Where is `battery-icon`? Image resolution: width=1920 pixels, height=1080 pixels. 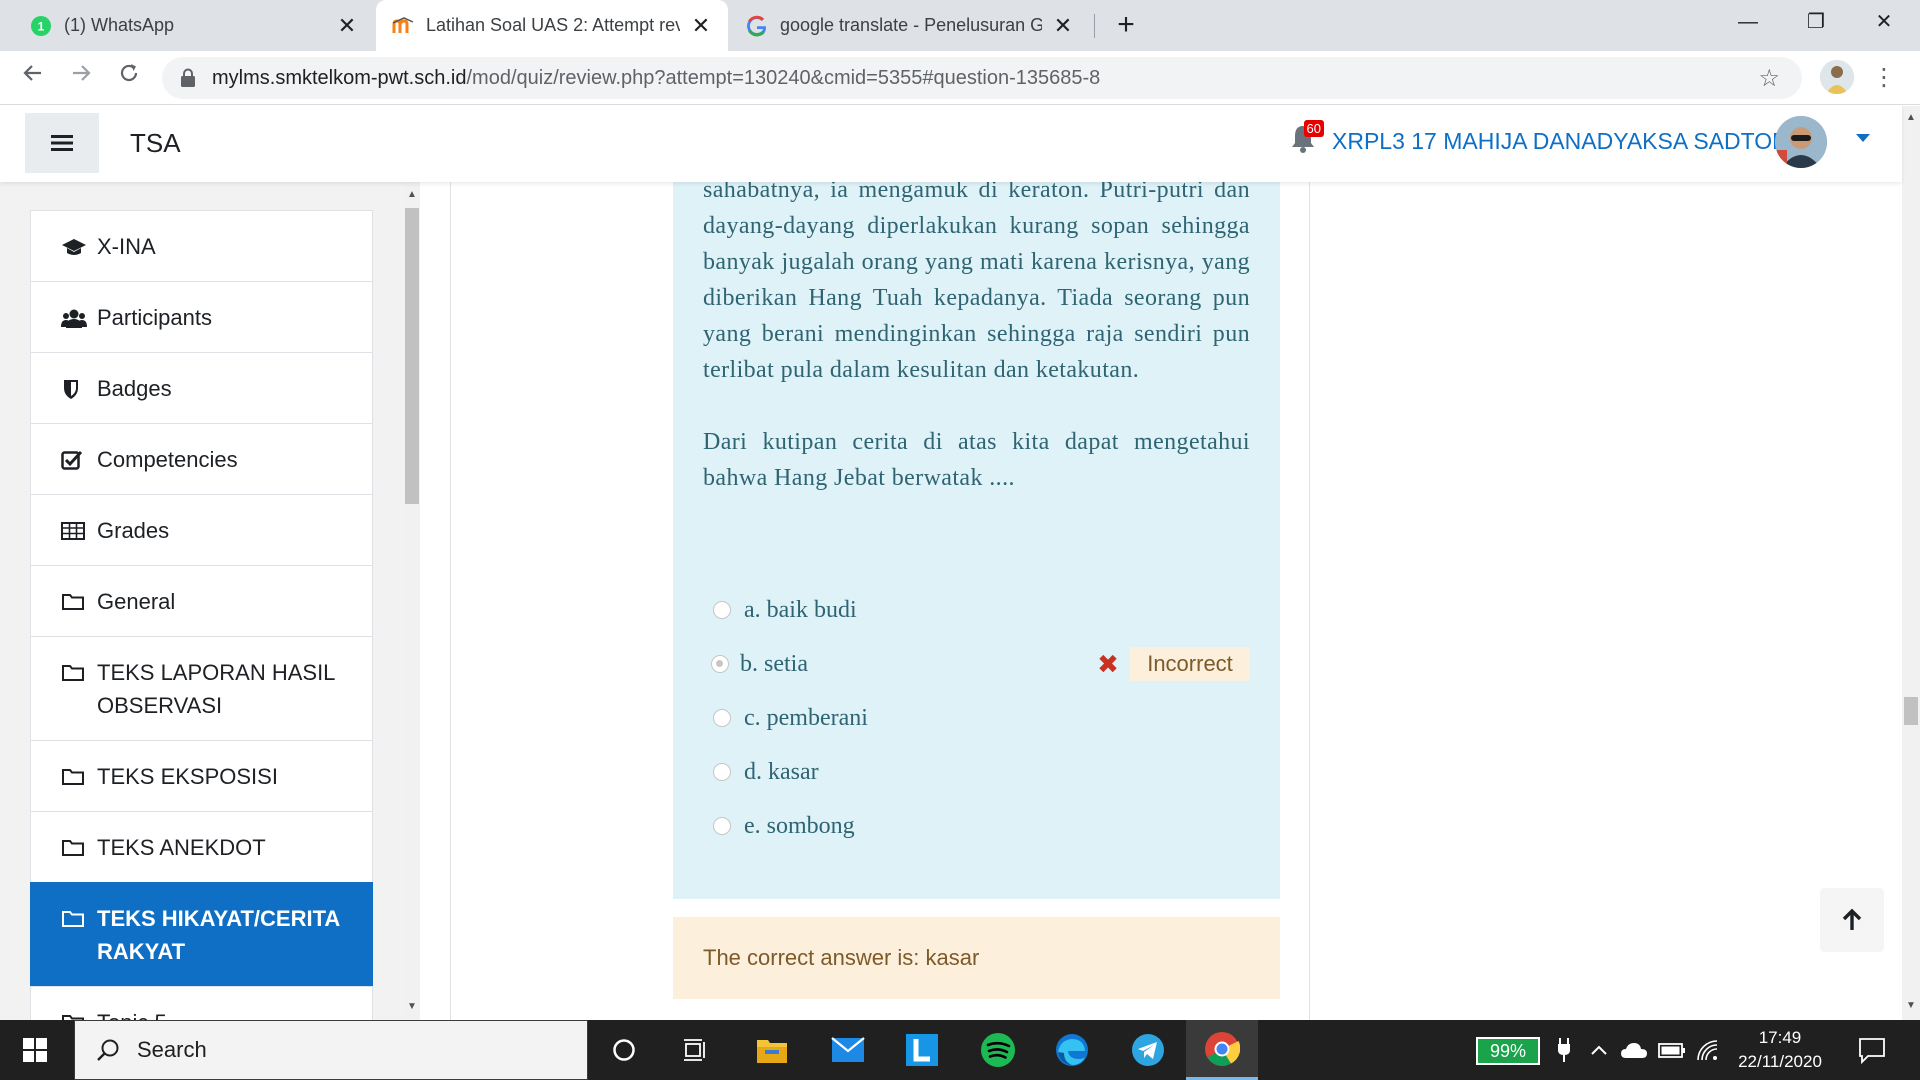 battery-icon is located at coordinates (1672, 1050).